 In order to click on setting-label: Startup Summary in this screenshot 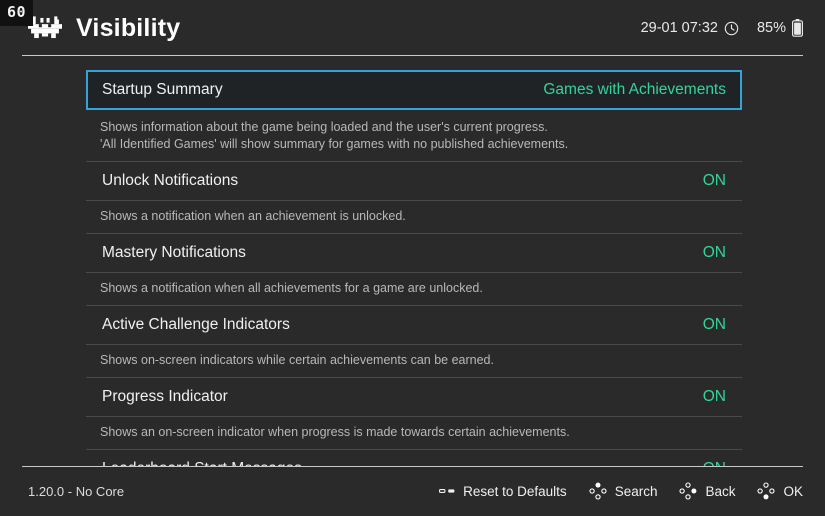, I will do `click(162, 89)`.